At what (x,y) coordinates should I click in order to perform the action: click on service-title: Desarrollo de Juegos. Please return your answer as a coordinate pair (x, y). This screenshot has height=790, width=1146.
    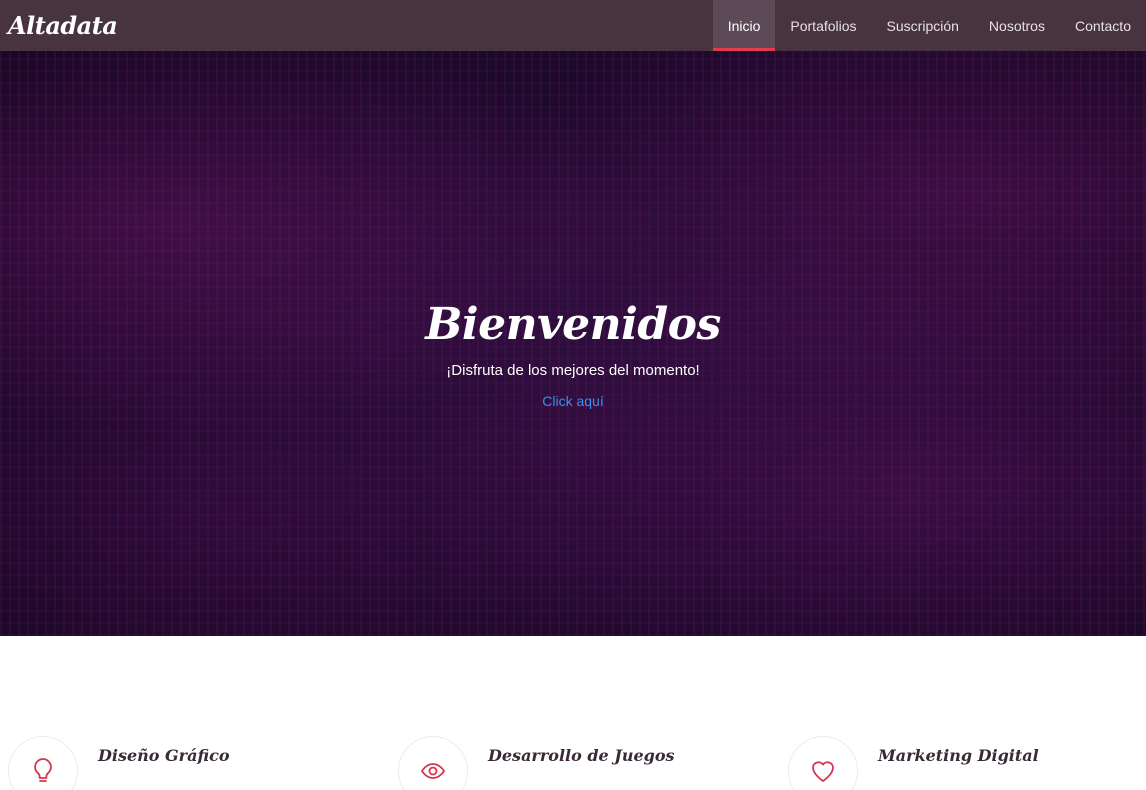
    Looking at the image, I should click on (581, 755).